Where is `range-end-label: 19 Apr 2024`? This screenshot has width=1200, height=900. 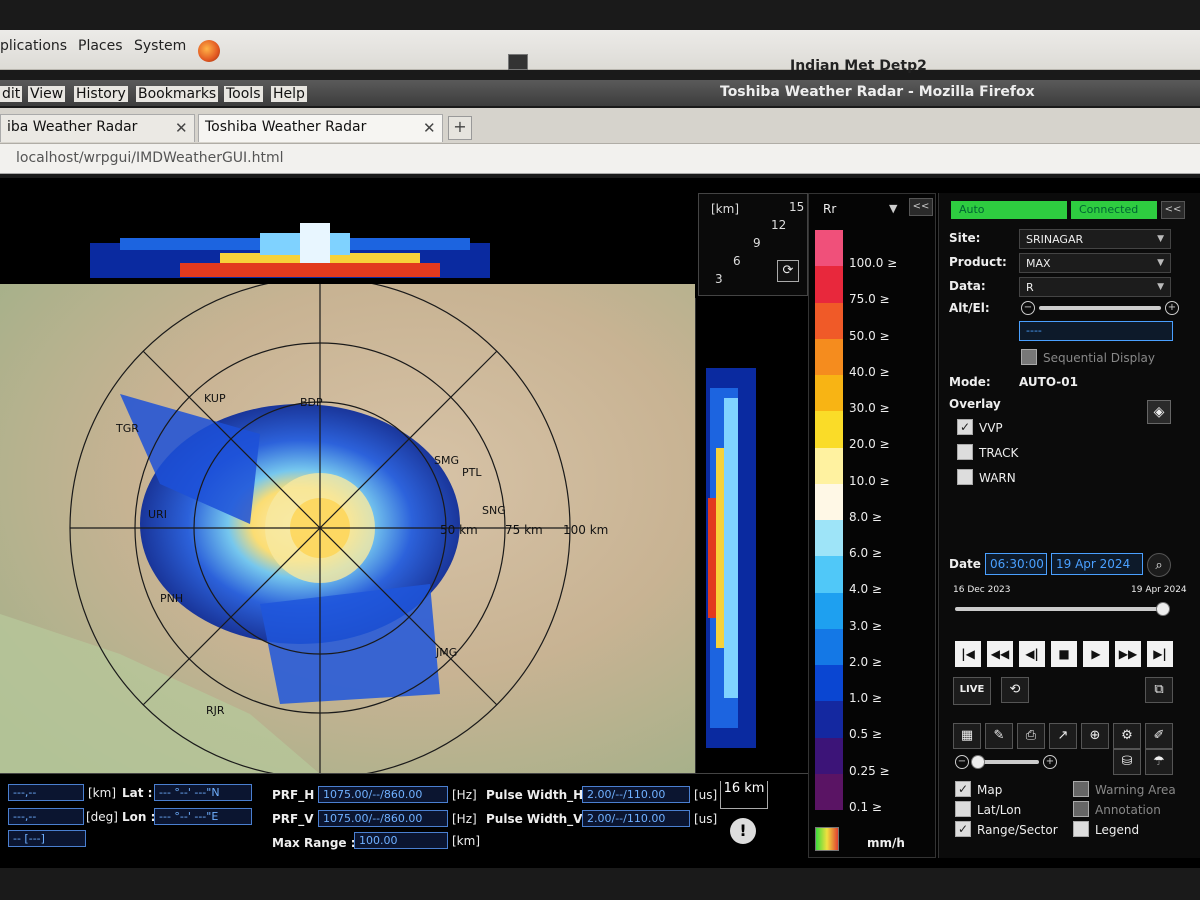
range-end-label: 19 Apr 2024 is located at coordinates (1159, 590).